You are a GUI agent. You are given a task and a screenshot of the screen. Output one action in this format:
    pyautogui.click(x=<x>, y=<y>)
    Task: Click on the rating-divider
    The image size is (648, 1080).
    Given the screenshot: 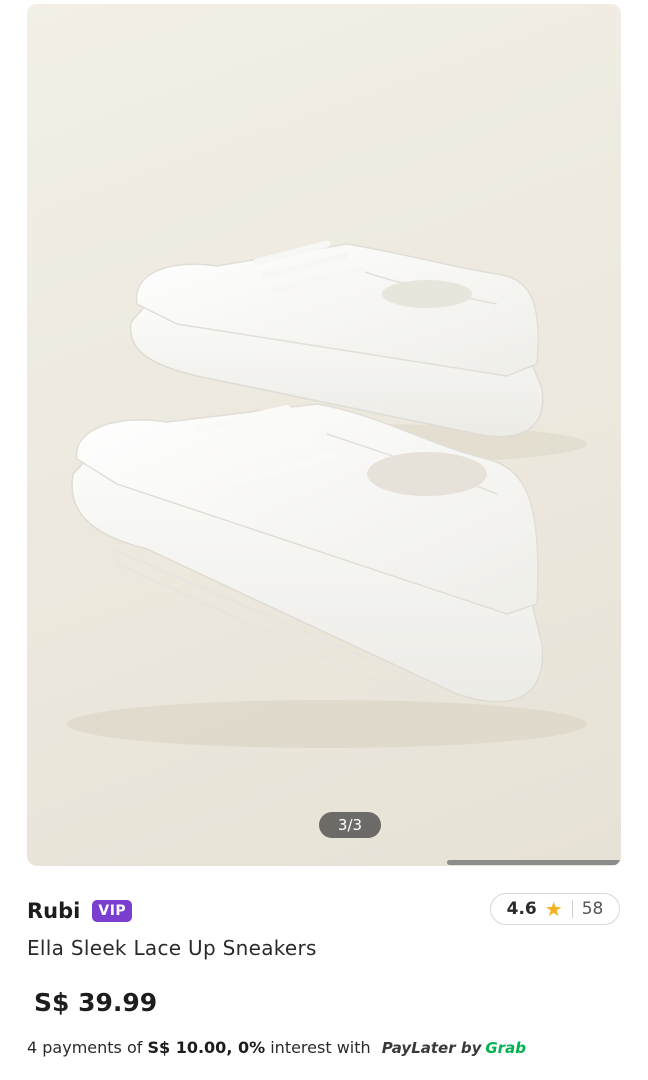 What is the action you would take?
    pyautogui.click(x=572, y=909)
    